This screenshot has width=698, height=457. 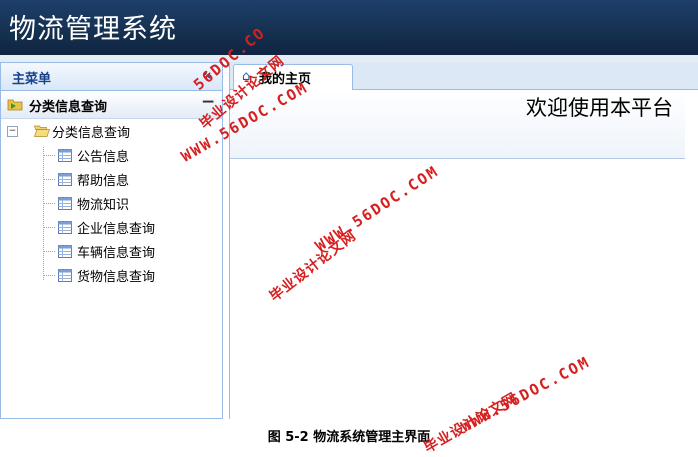 What do you see at coordinates (116, 227) in the screenshot?
I see `tree-item-label: 企业信息查询` at bounding box center [116, 227].